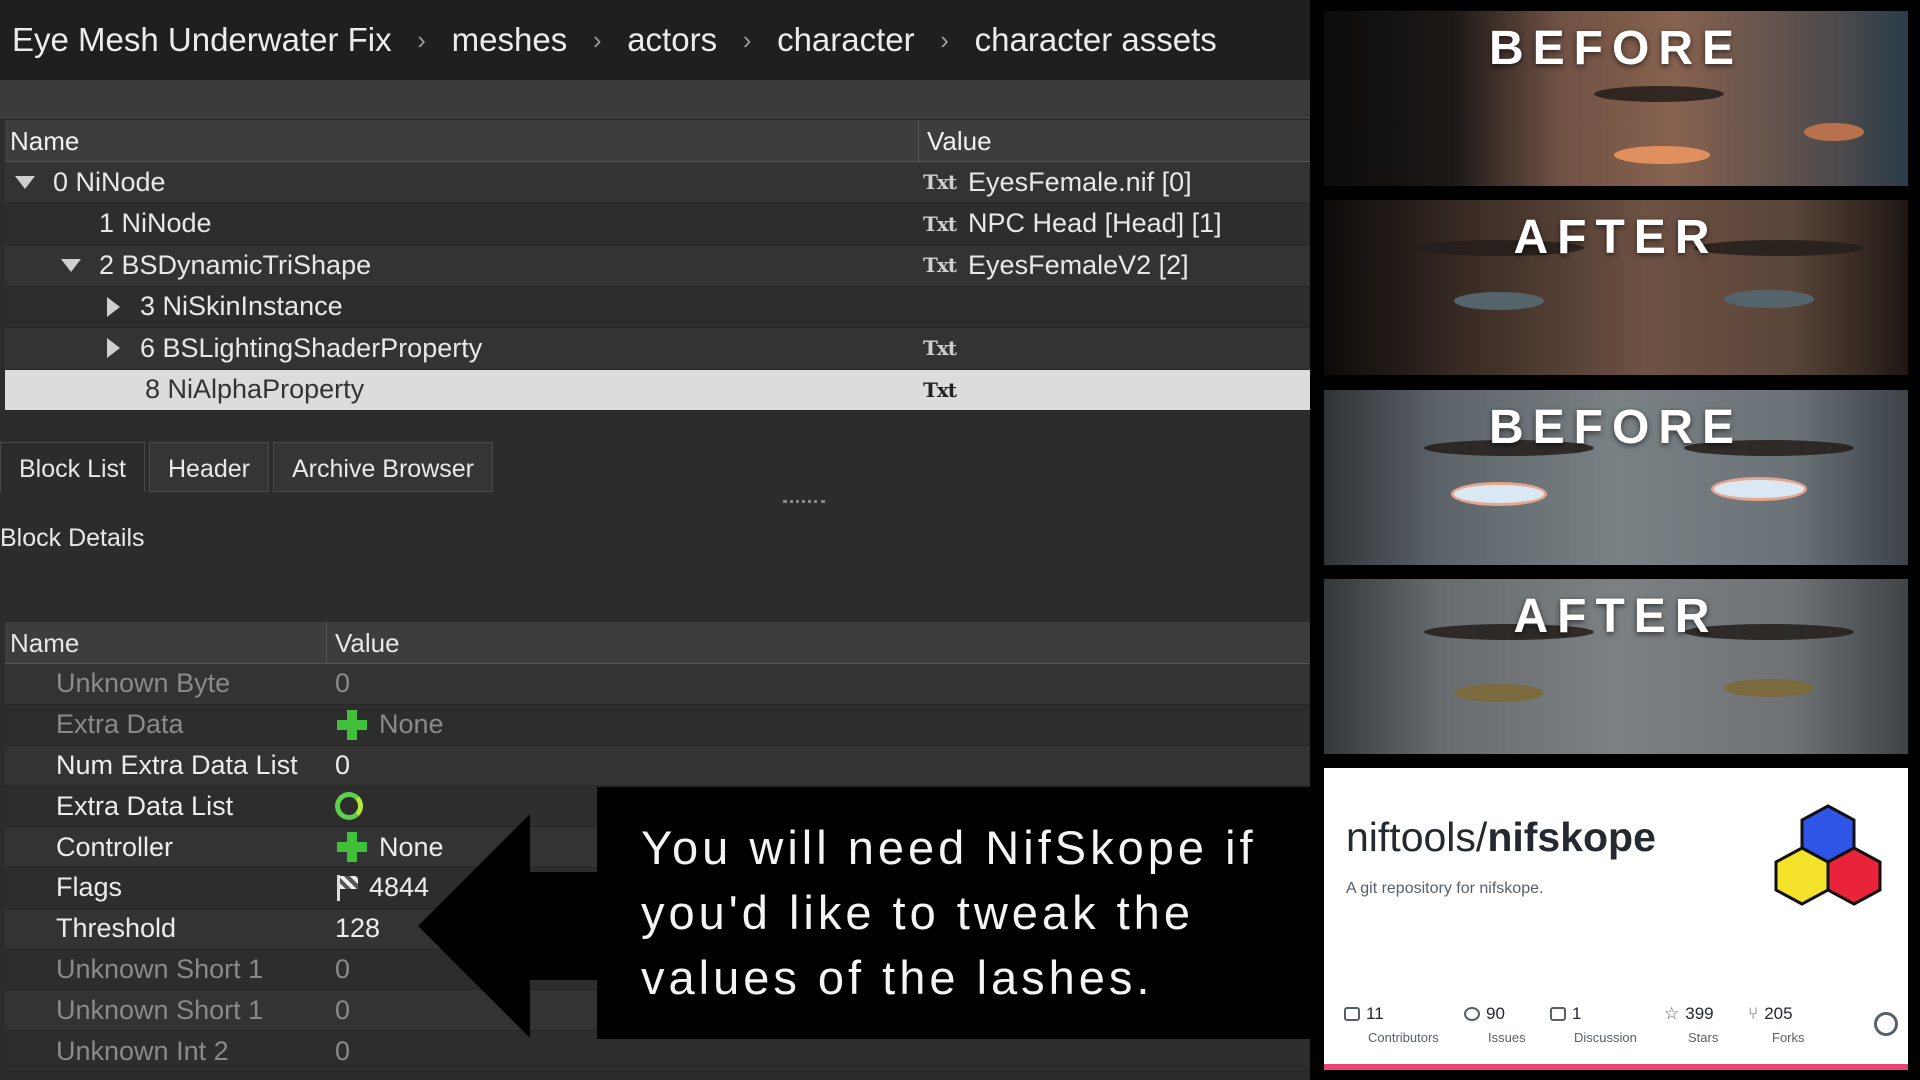  What do you see at coordinates (349, 806) in the screenshot?
I see `refresh-icon` at bounding box center [349, 806].